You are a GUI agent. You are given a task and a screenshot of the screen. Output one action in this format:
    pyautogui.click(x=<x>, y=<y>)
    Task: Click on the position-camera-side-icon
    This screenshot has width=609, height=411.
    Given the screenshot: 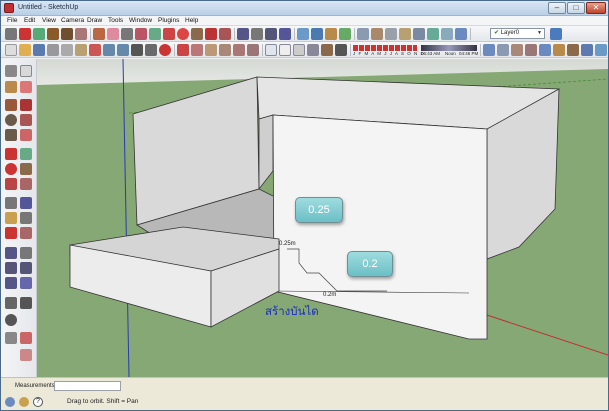 What is the action you would take?
    pyautogui.click(x=11, y=303)
    